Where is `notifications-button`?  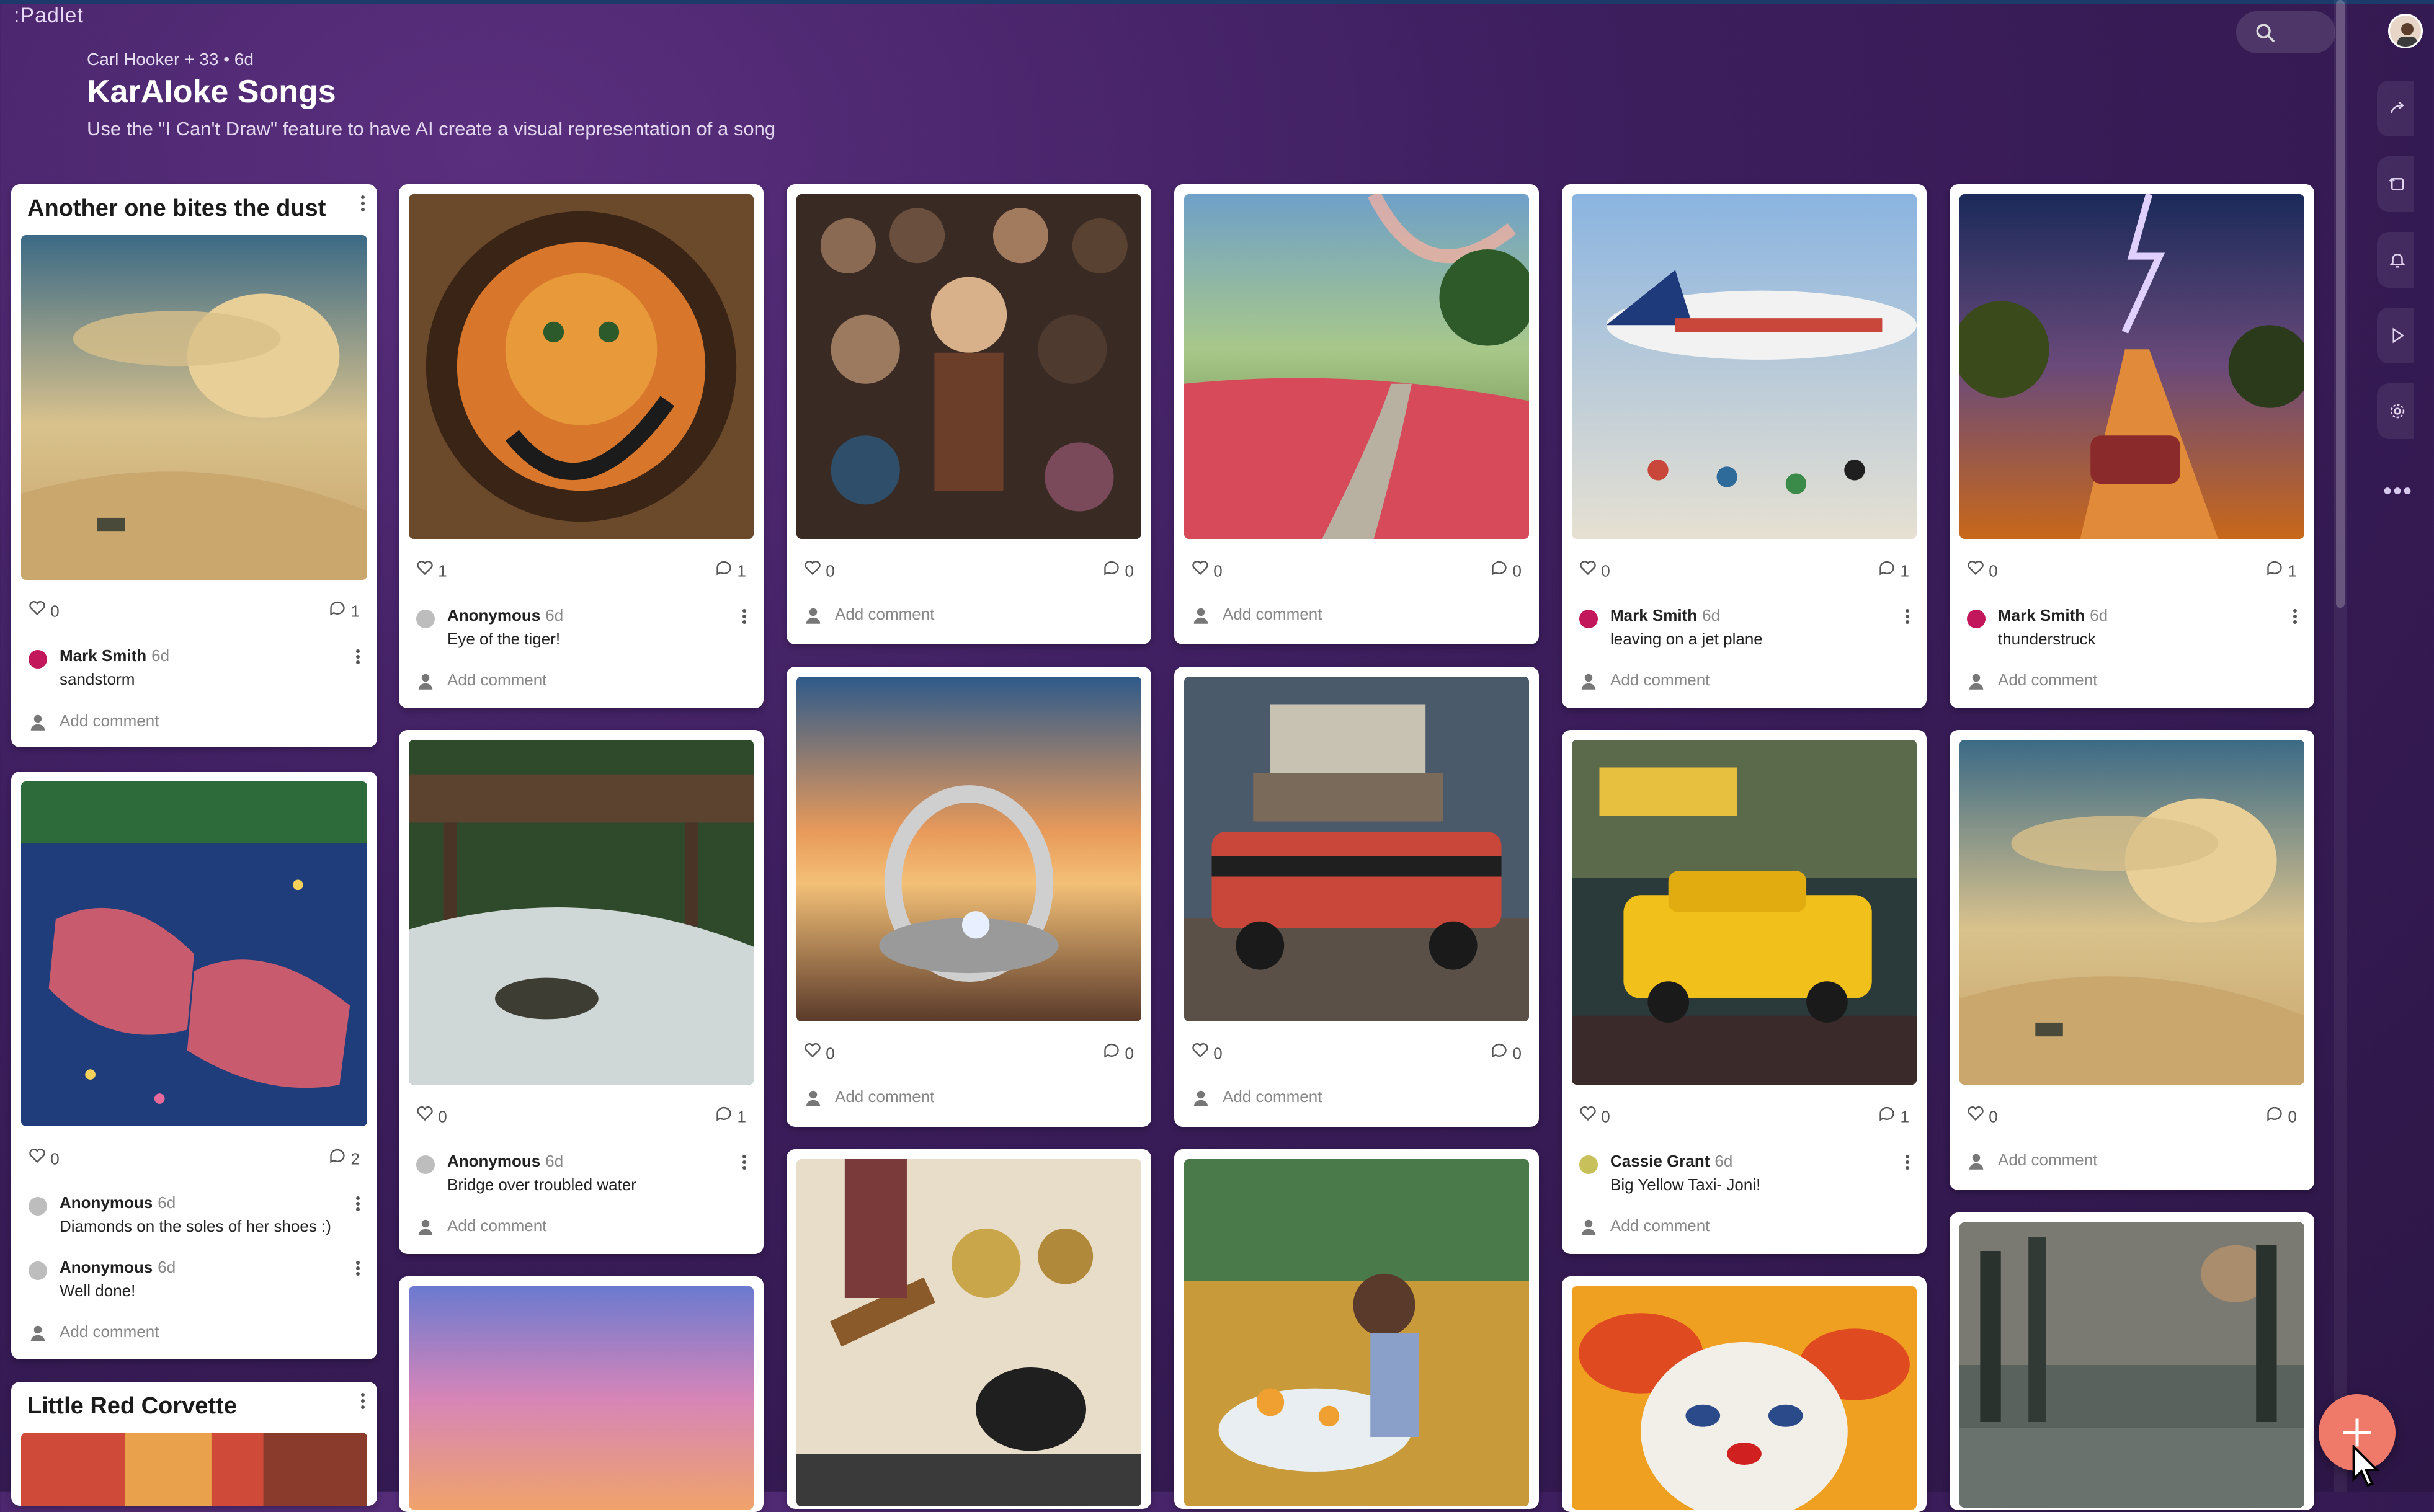
notifications-button is located at coordinates (2395, 260).